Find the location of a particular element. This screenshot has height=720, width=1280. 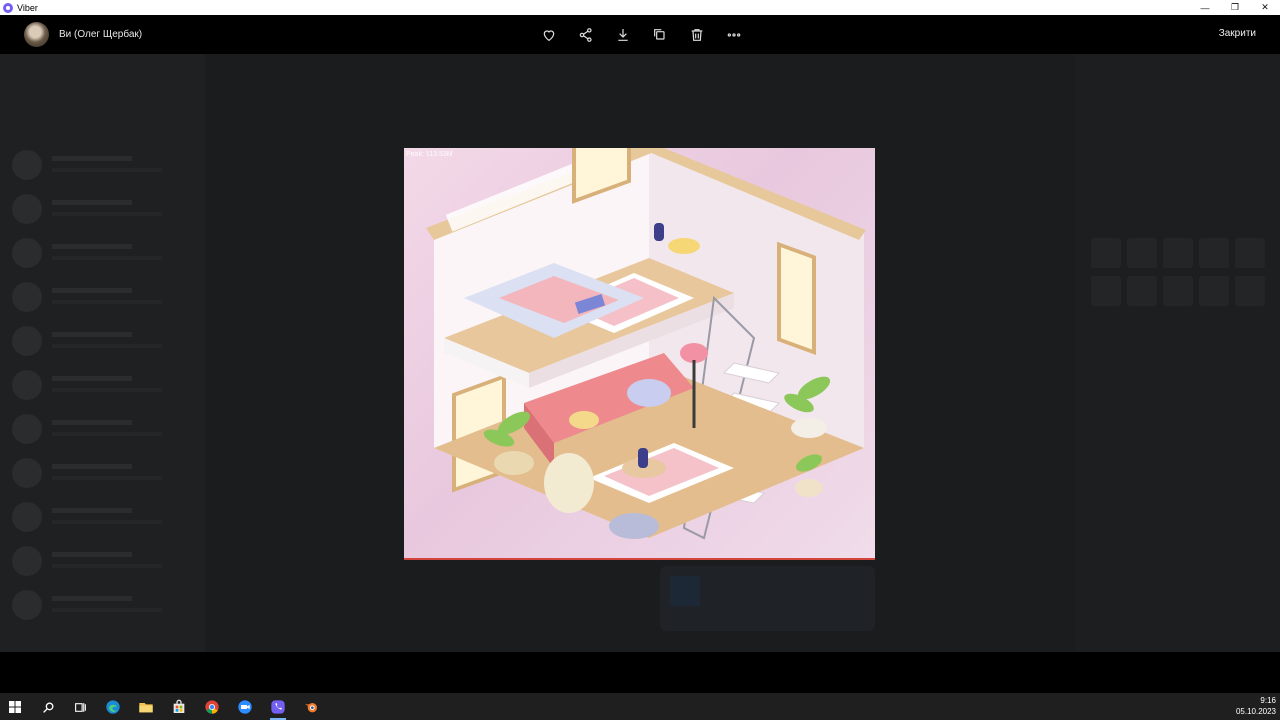

zoom-icon is located at coordinates (245, 707).